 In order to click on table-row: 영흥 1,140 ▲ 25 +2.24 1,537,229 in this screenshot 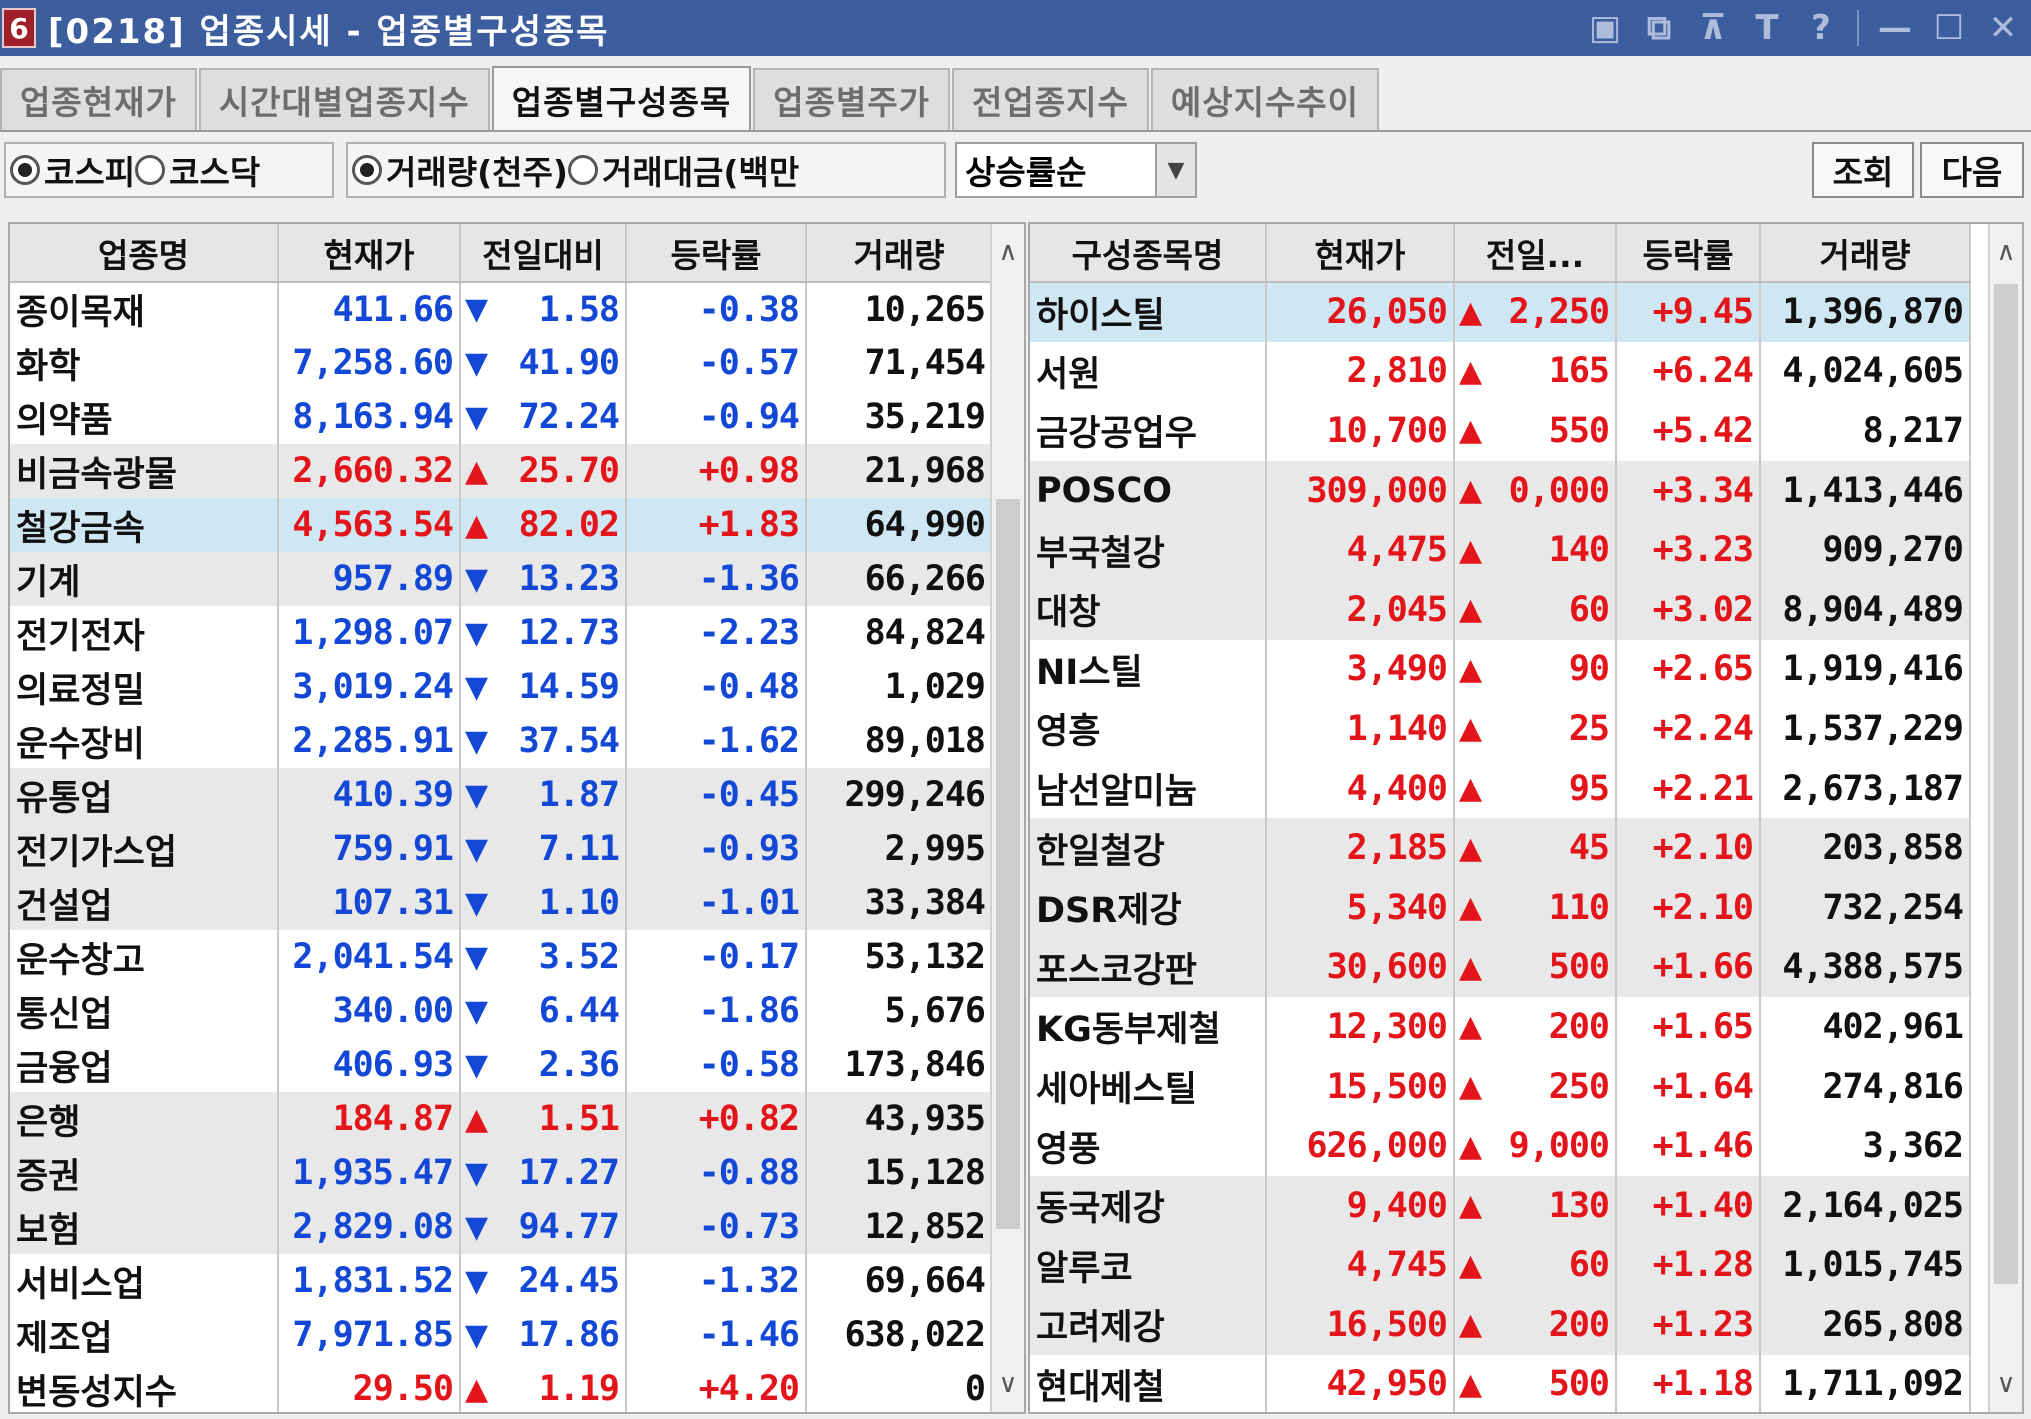, I will do `click(1500, 729)`.